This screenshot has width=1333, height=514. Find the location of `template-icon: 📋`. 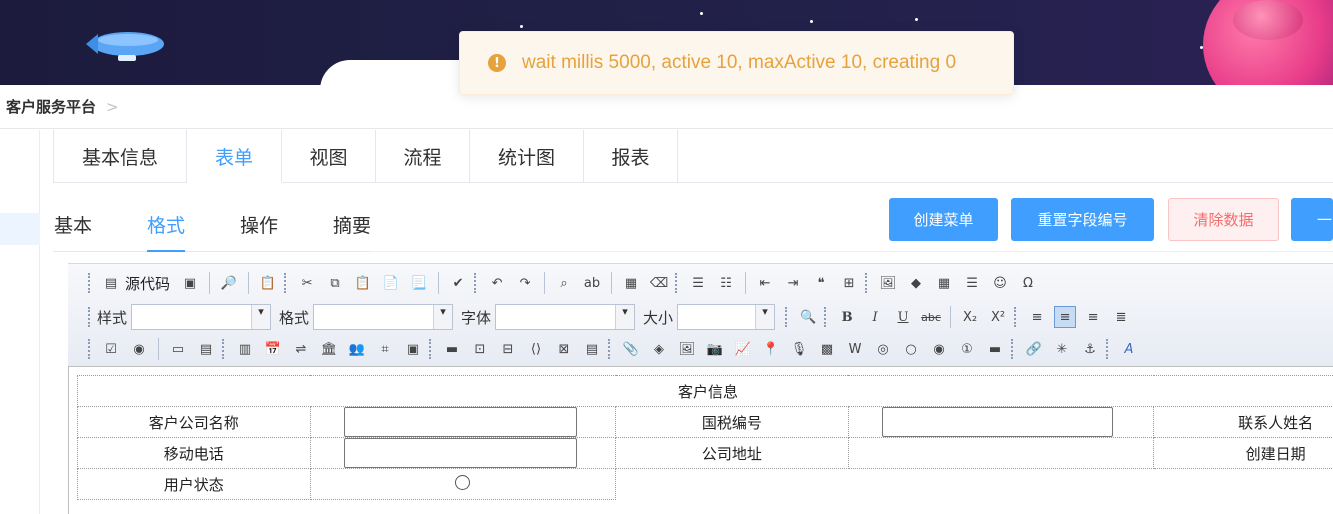

template-icon: 📋 is located at coordinates (268, 283).